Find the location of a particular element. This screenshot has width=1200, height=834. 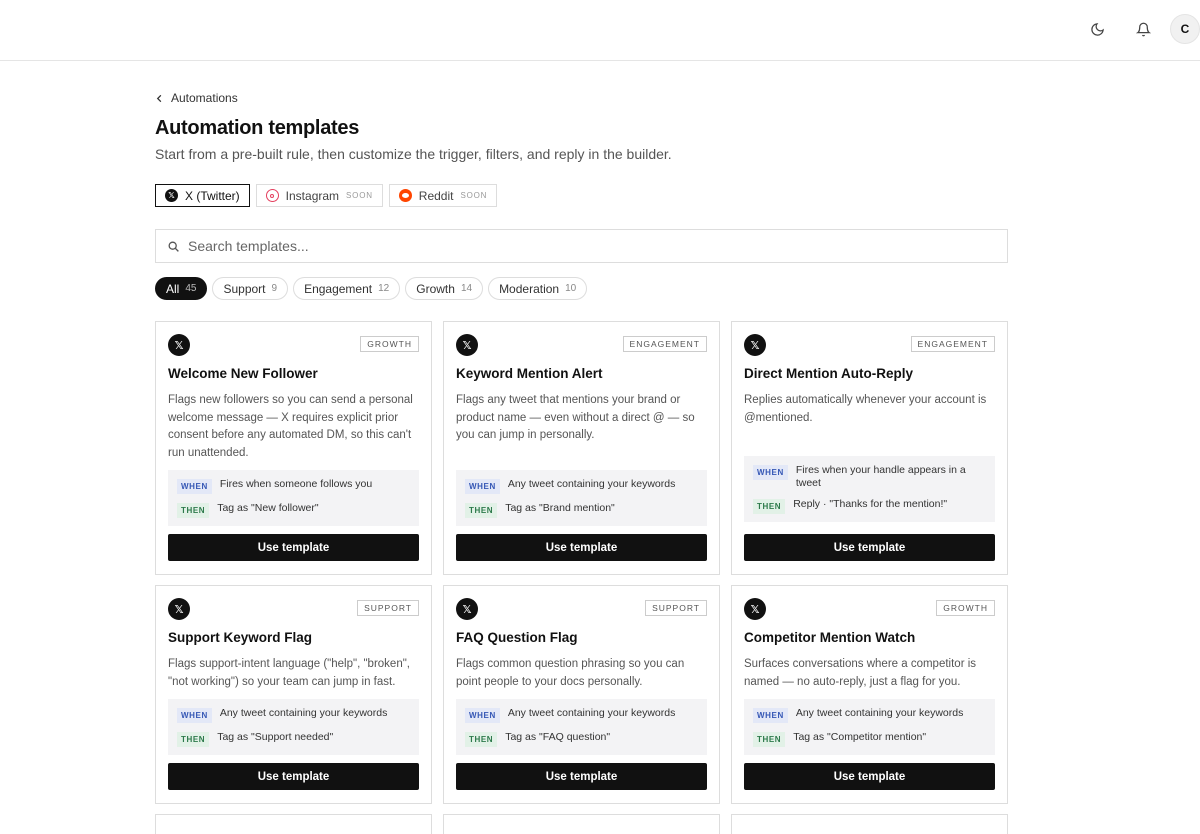

then-row: THEN Tag as "FAQ question" is located at coordinates (581, 739).